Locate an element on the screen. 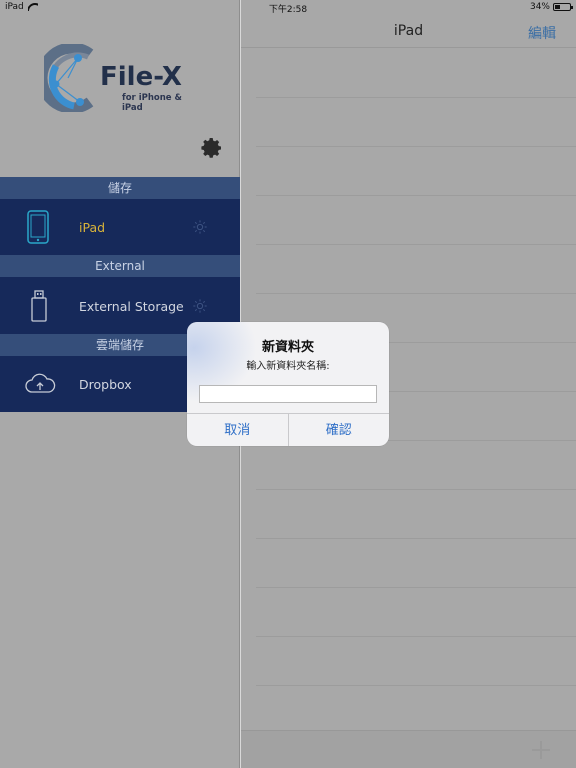  page-title: iPad is located at coordinates (408, 31).